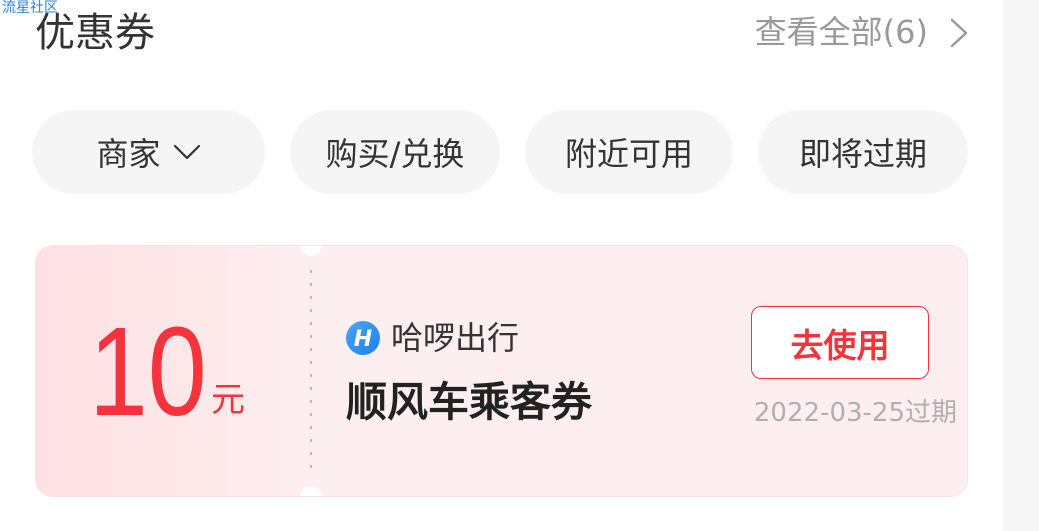 The height and width of the screenshot is (531, 1039). I want to click on view-all-link: 查看全部(6), so click(837, 33).